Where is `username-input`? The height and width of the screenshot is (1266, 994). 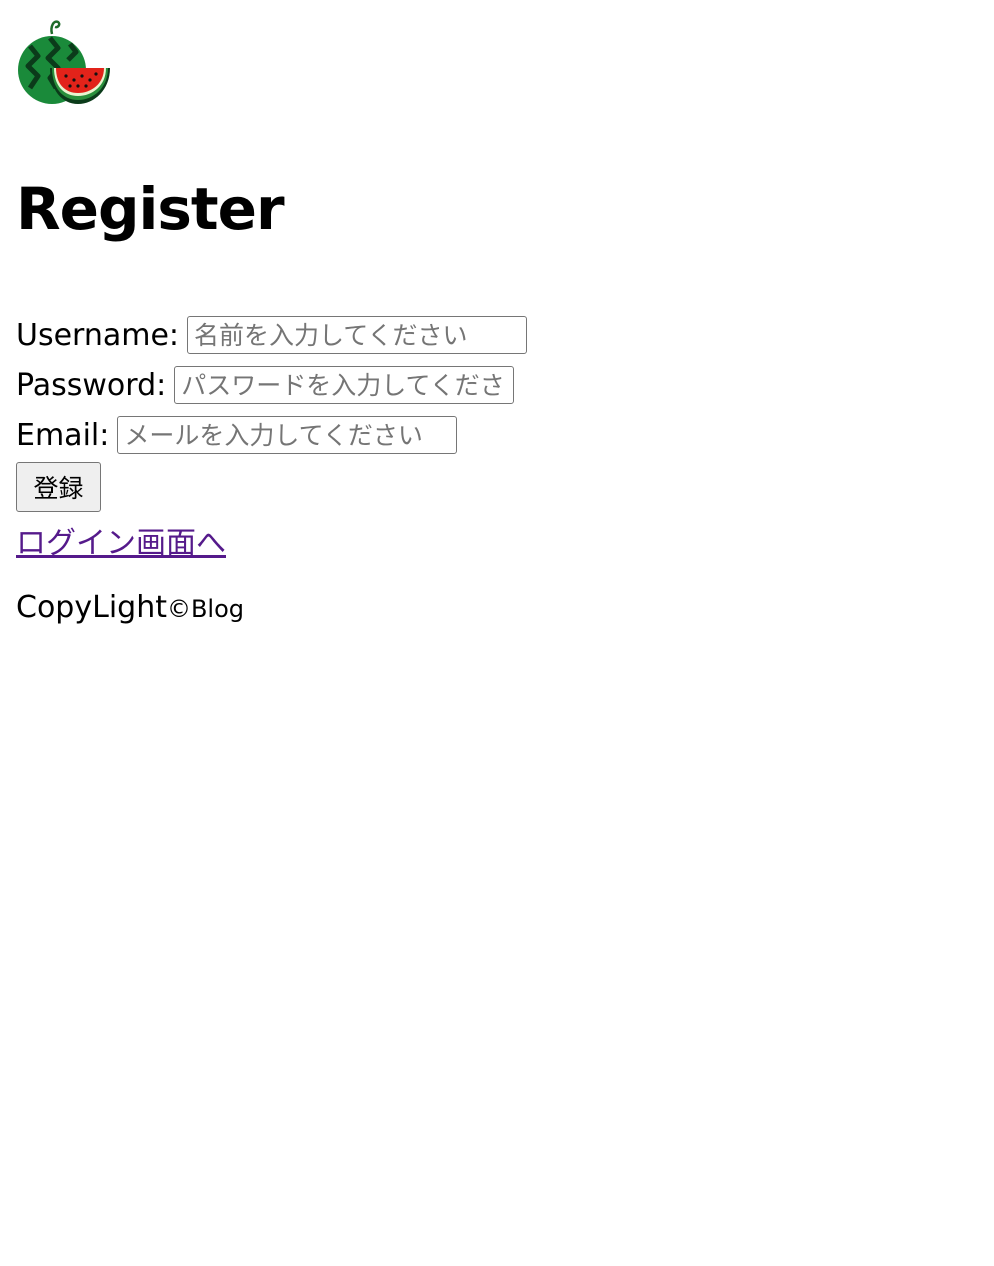 username-input is located at coordinates (357, 335).